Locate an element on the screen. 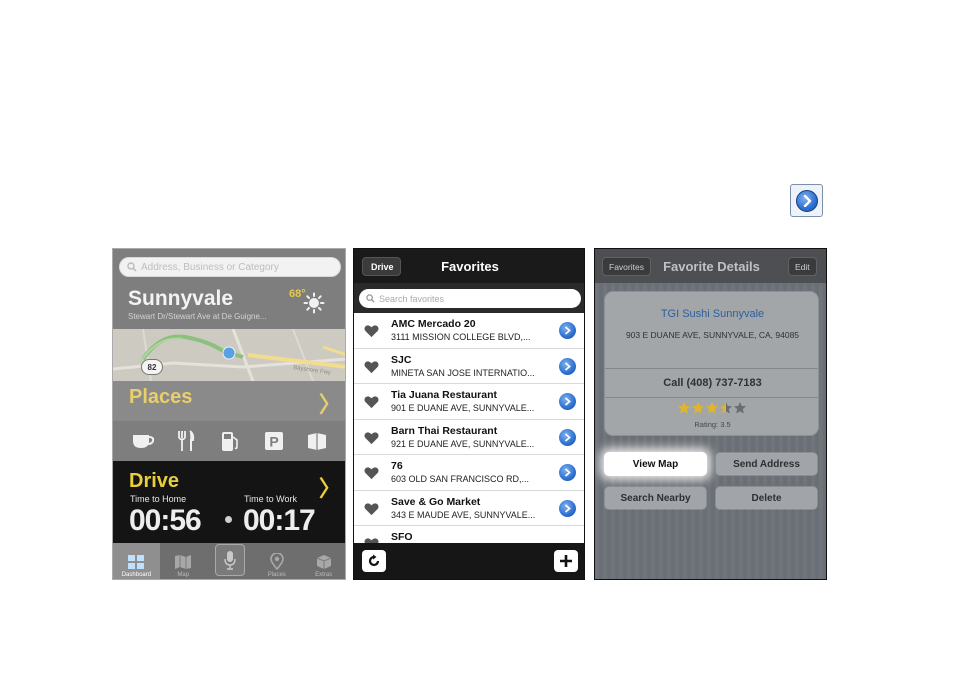 The height and width of the screenshot is (674, 954). search-input: Address, Business or Category is located at coordinates (230, 267).